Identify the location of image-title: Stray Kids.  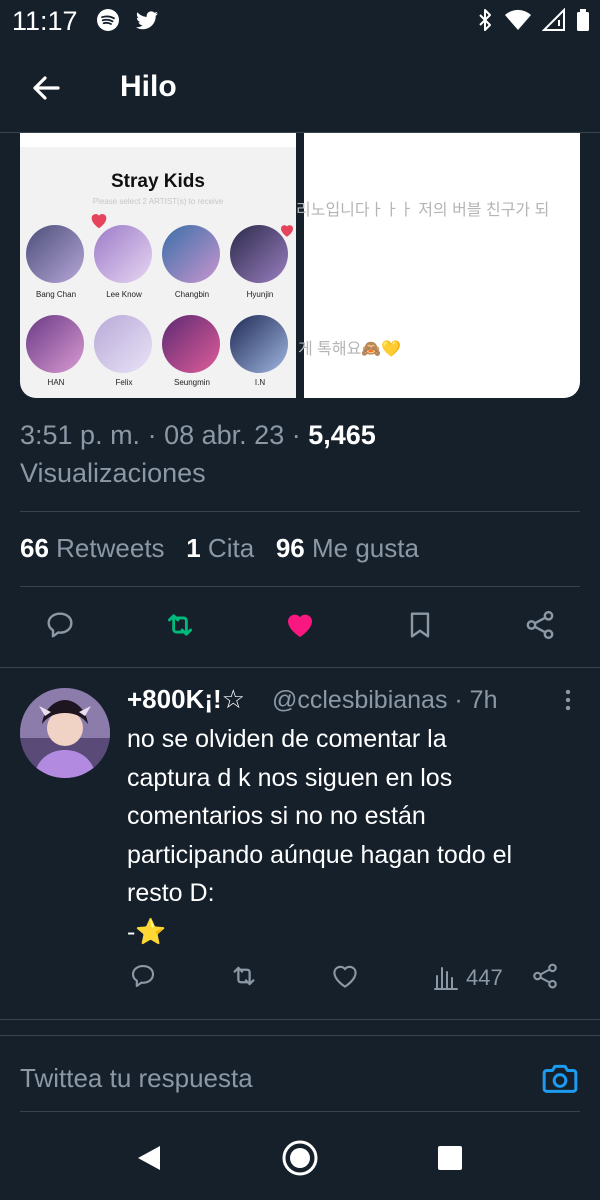
(158, 181).